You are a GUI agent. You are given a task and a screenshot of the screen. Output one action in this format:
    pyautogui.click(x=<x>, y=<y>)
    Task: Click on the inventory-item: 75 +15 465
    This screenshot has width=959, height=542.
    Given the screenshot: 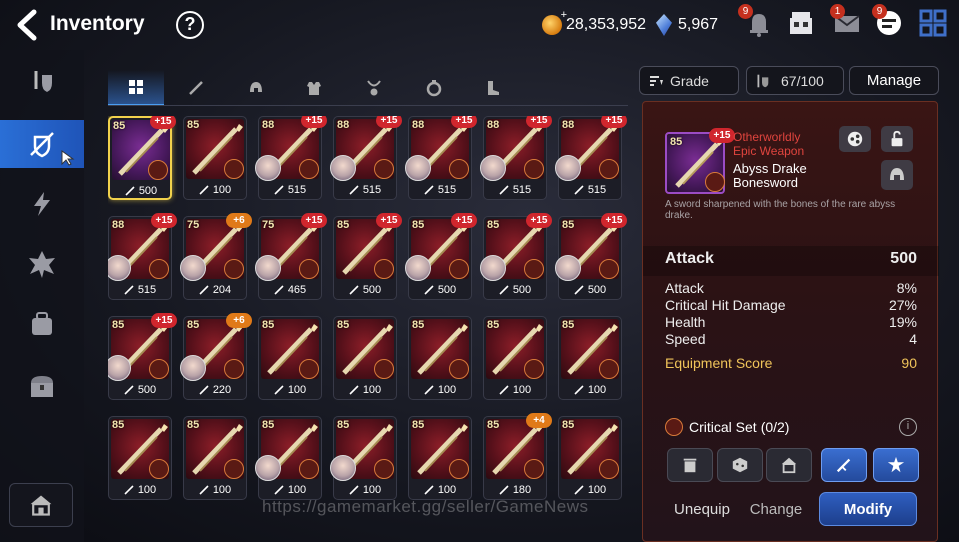 What is the action you would take?
    pyautogui.click(x=291, y=256)
    